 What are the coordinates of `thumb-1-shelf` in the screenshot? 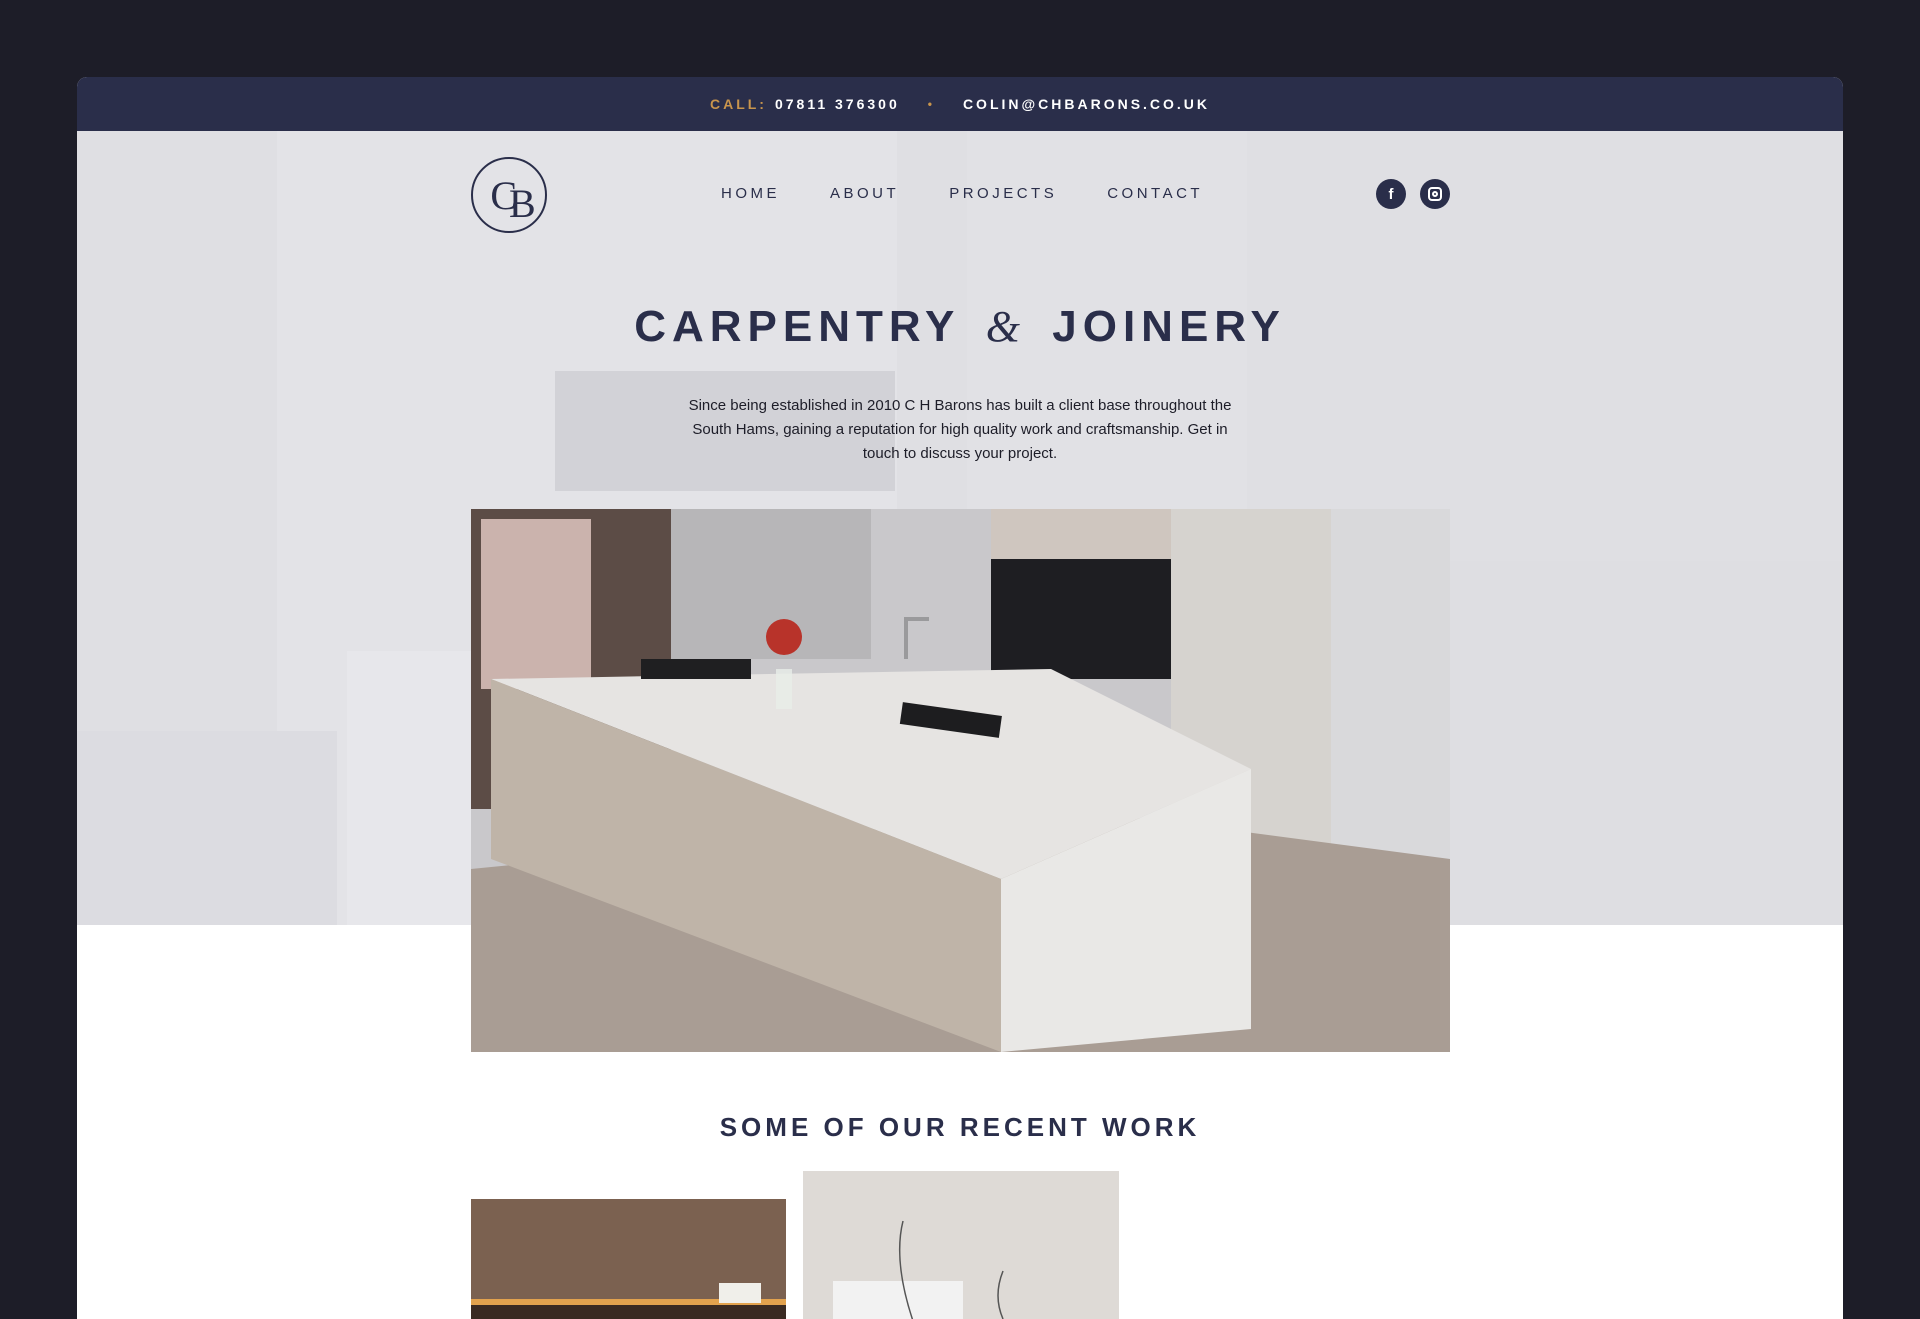 It's located at (628, 1311).